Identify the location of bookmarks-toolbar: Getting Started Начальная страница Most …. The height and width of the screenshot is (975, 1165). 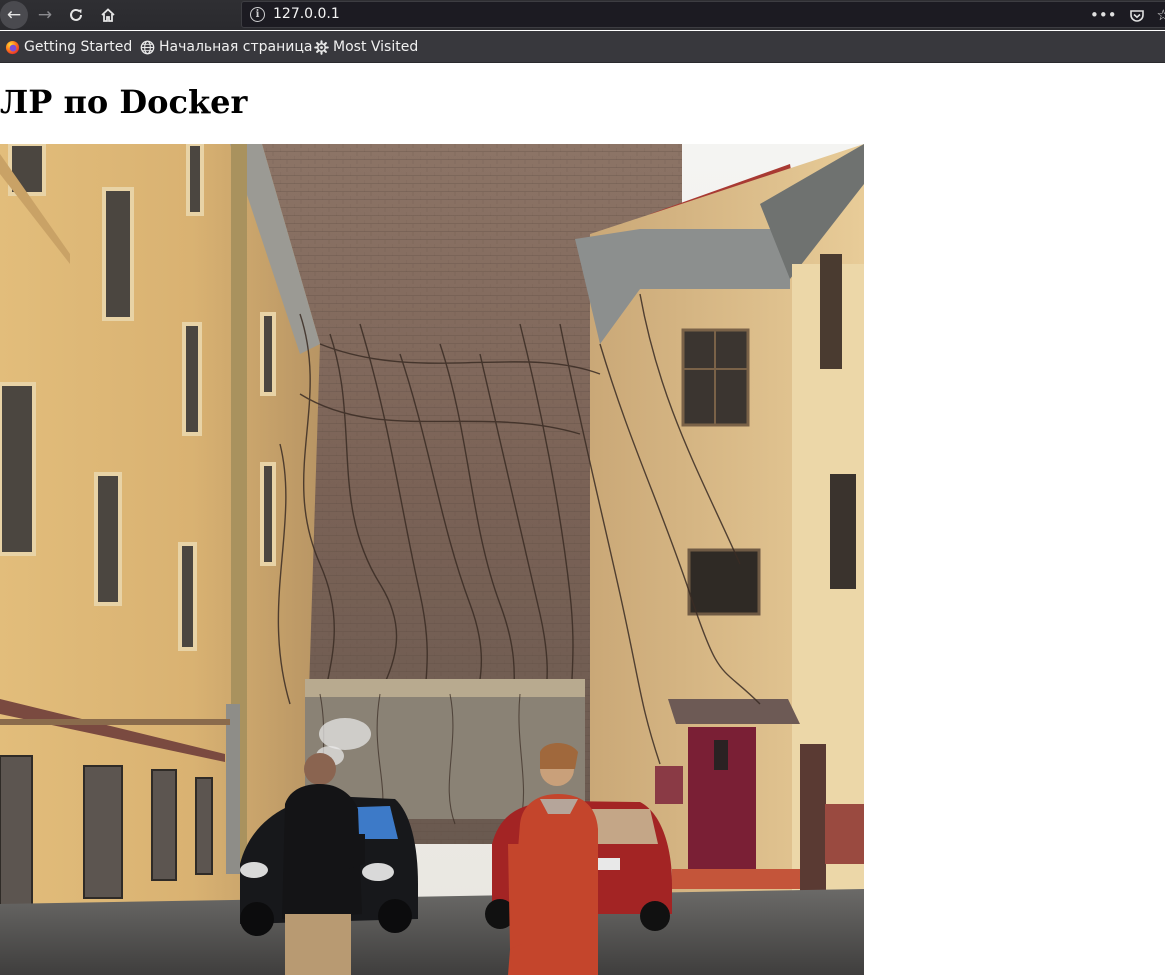
(582, 47).